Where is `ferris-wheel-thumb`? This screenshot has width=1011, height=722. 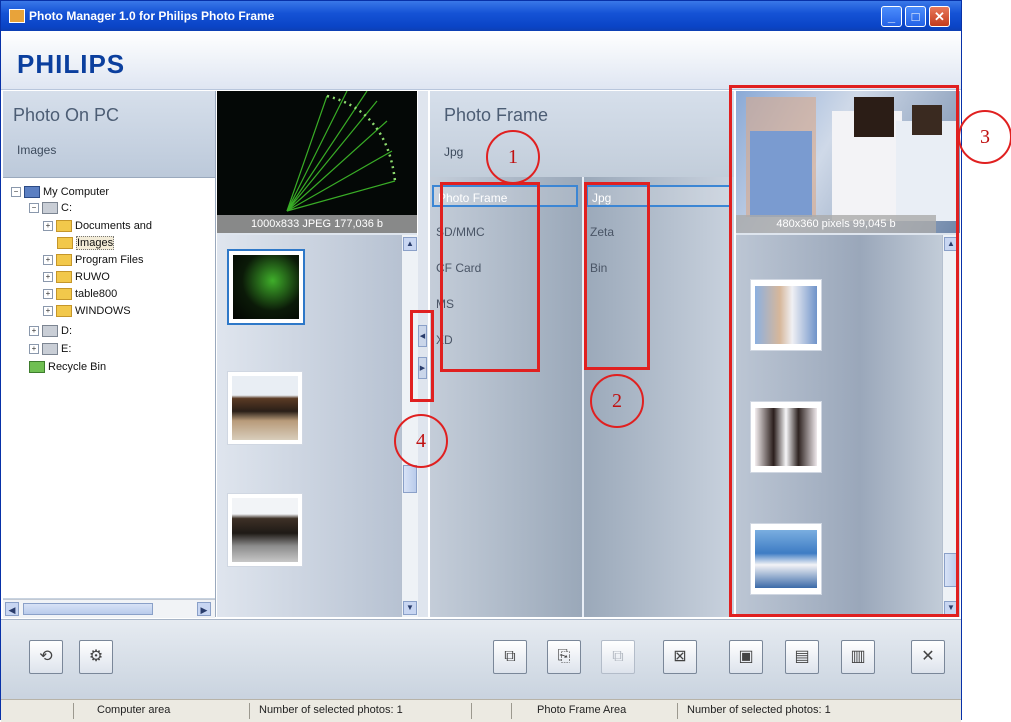 ferris-wheel-thumb is located at coordinates (266, 287).